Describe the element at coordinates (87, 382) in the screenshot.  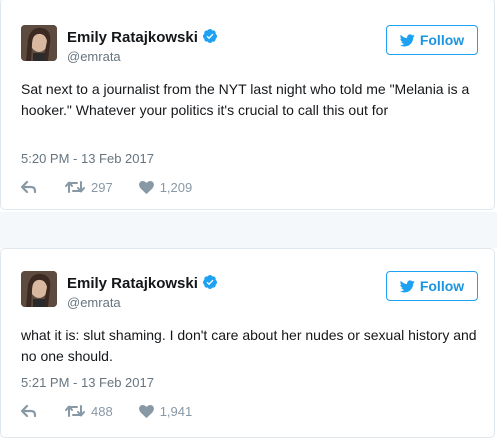
I see `tweet-timestamp: 5:21 PM - 13 Feb 2017` at that location.